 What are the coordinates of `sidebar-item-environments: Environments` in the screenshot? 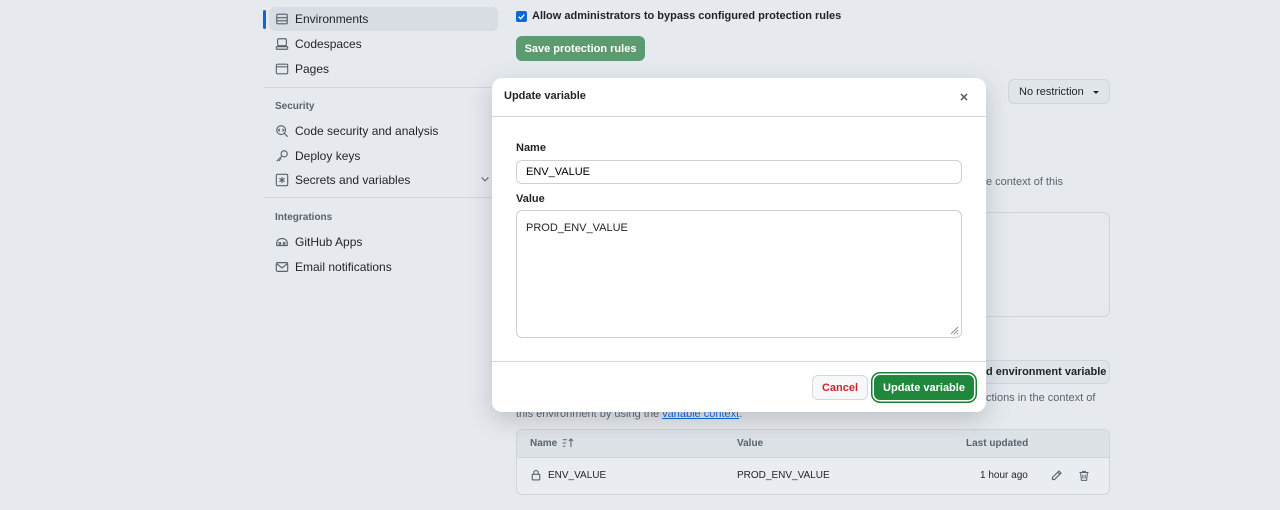 It's located at (383, 19).